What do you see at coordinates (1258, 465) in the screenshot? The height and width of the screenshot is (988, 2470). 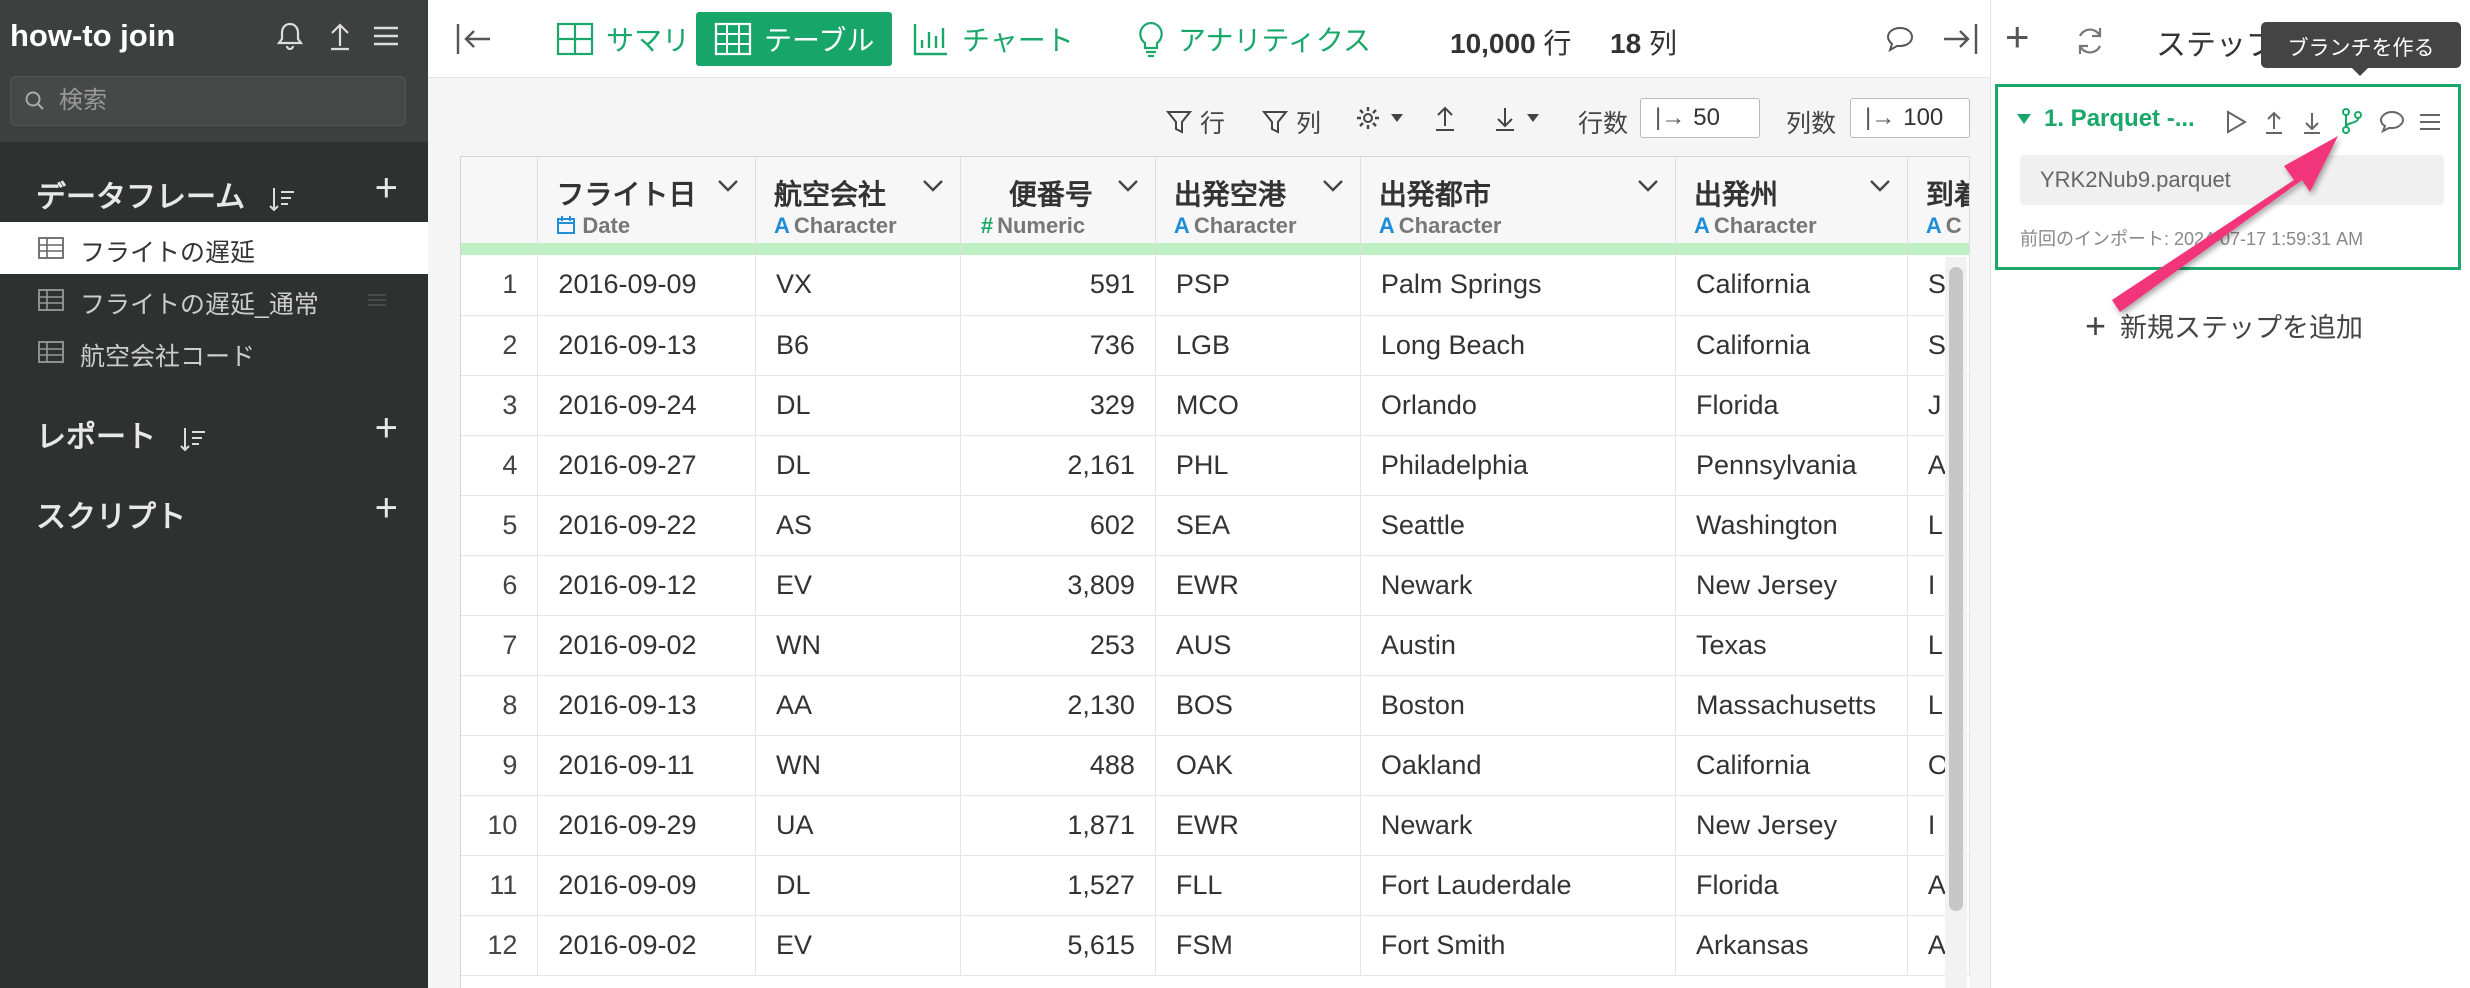 I see `table-cell: PHL` at bounding box center [1258, 465].